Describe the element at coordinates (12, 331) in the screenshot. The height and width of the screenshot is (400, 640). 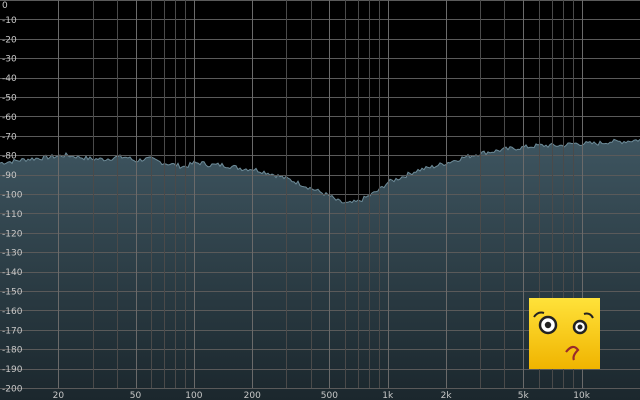
I see `y-tick-label: -170` at that location.